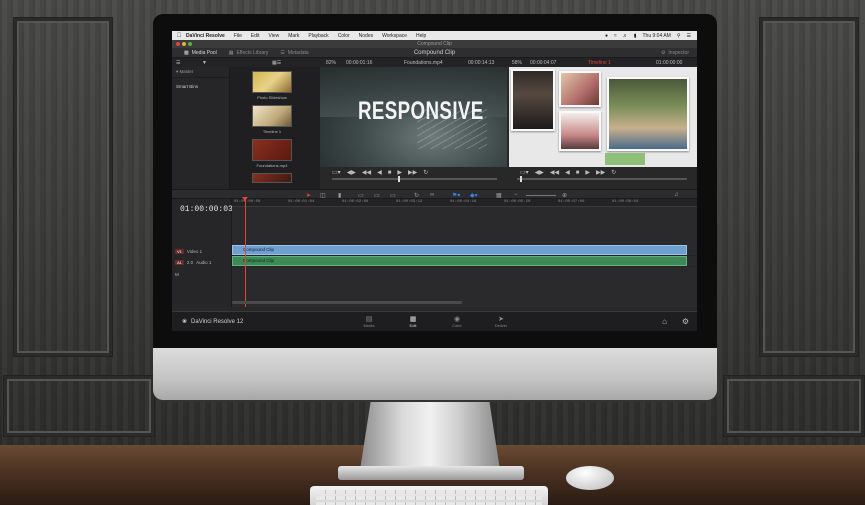 This screenshot has width=865, height=505. Describe the element at coordinates (202, 251) in the screenshot. I see `track-header-v1: V1 Video 1` at that location.